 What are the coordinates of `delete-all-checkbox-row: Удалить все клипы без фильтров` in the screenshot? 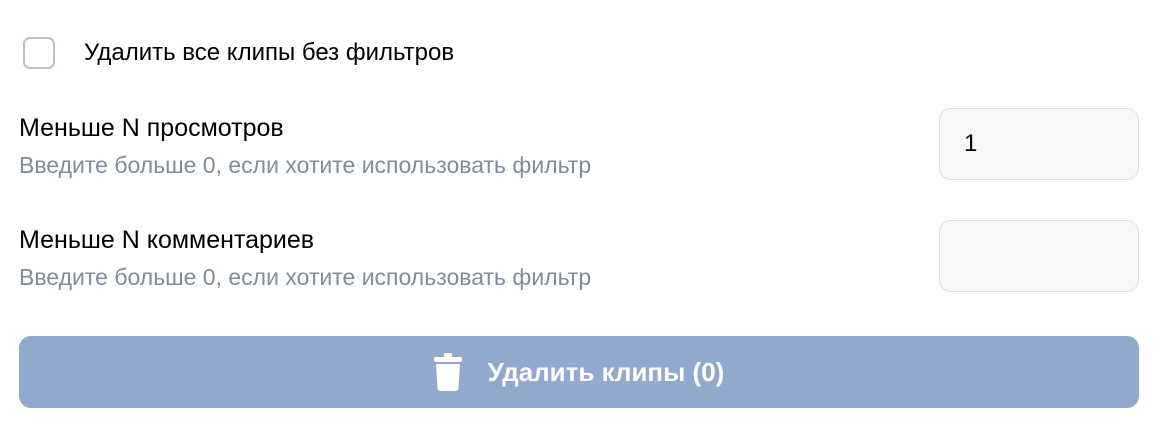 It's located at (238, 53).